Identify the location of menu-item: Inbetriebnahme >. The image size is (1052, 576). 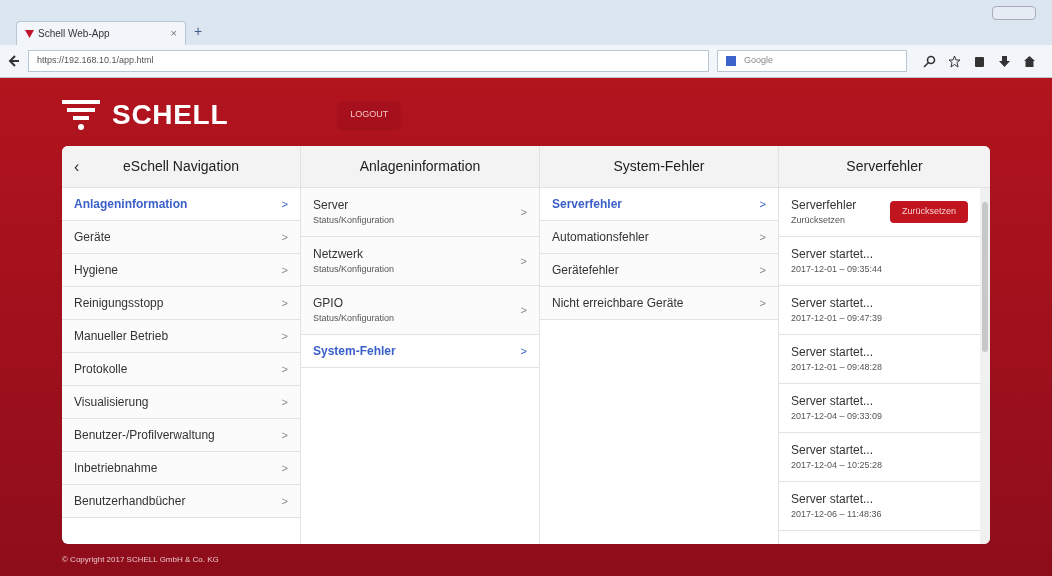
(181, 468).